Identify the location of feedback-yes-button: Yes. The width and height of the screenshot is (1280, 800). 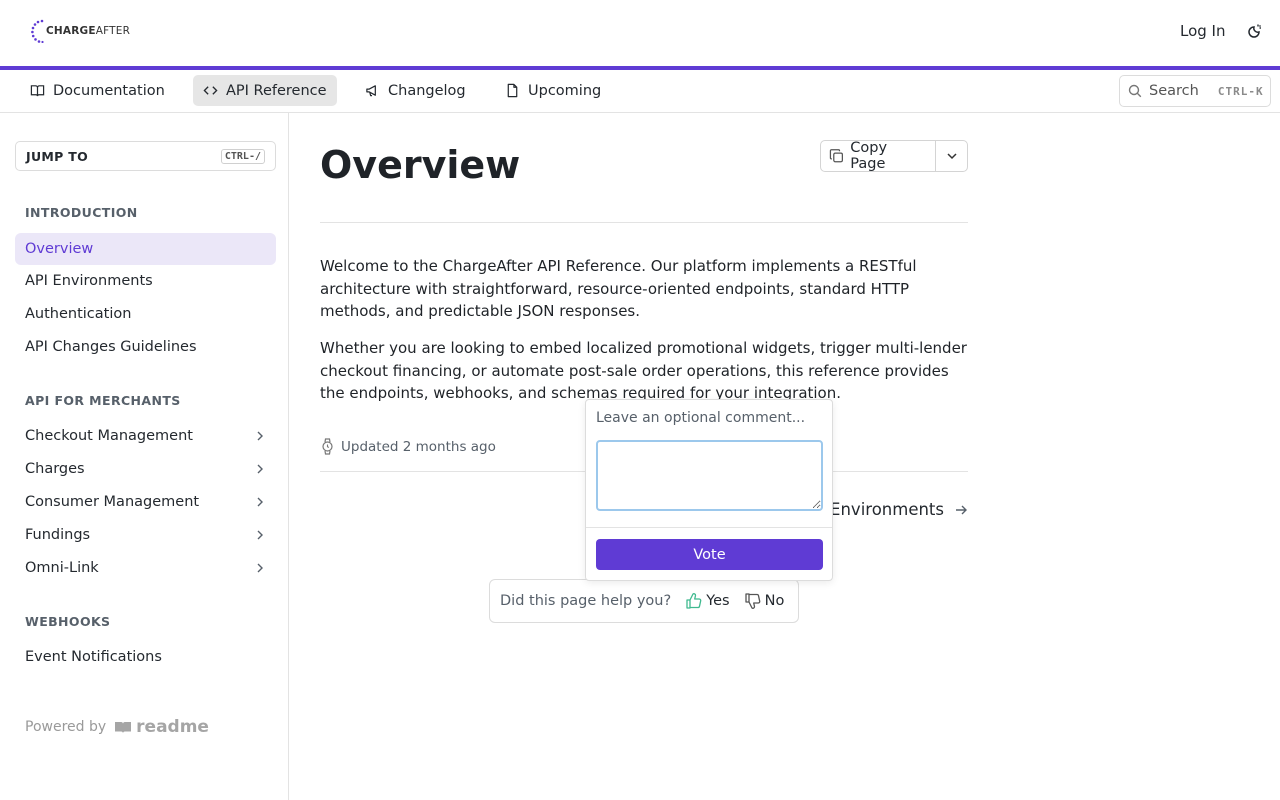
(707, 601).